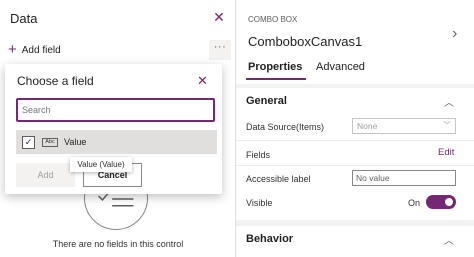 The width and height of the screenshot is (474, 257). Describe the element at coordinates (414, 203) in the screenshot. I see `visible-state: On` at that location.